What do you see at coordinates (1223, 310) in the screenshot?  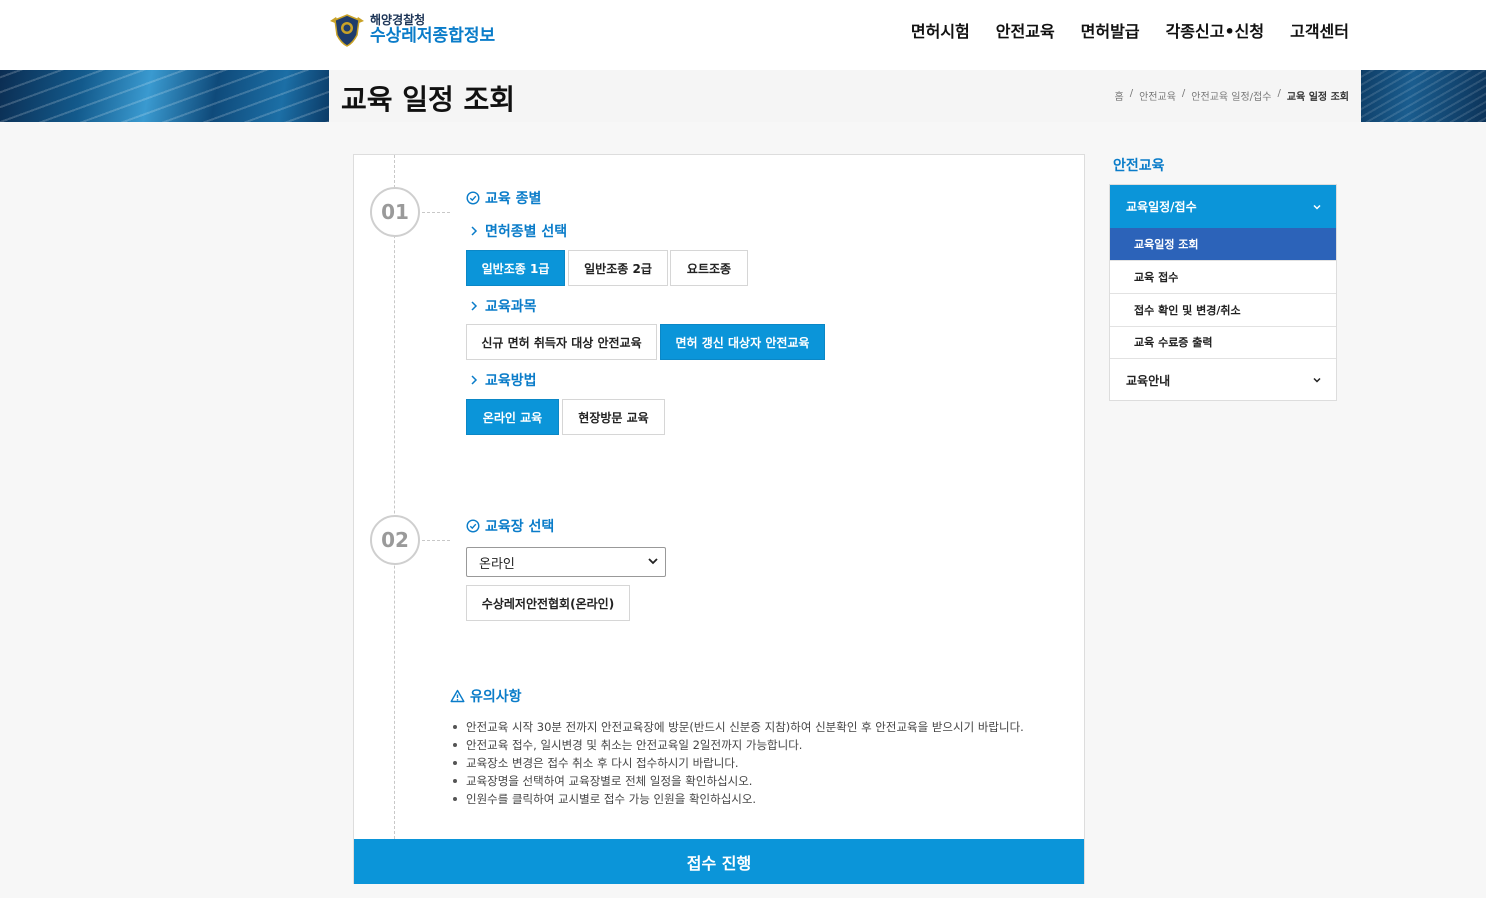 I see `sidebar-item-confirm-change-cancel: 접수 확인 및 변경/취소` at bounding box center [1223, 310].